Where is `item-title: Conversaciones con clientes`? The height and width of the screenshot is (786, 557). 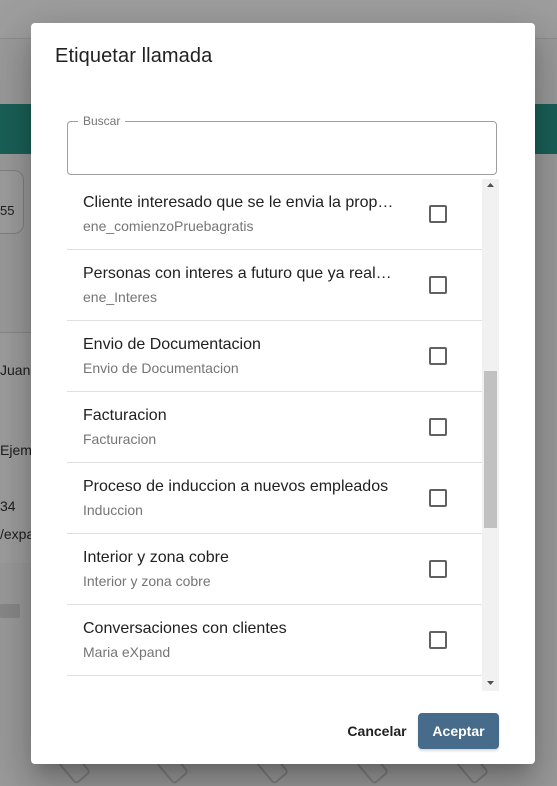
item-title: Conversaciones con clientes is located at coordinates (185, 628).